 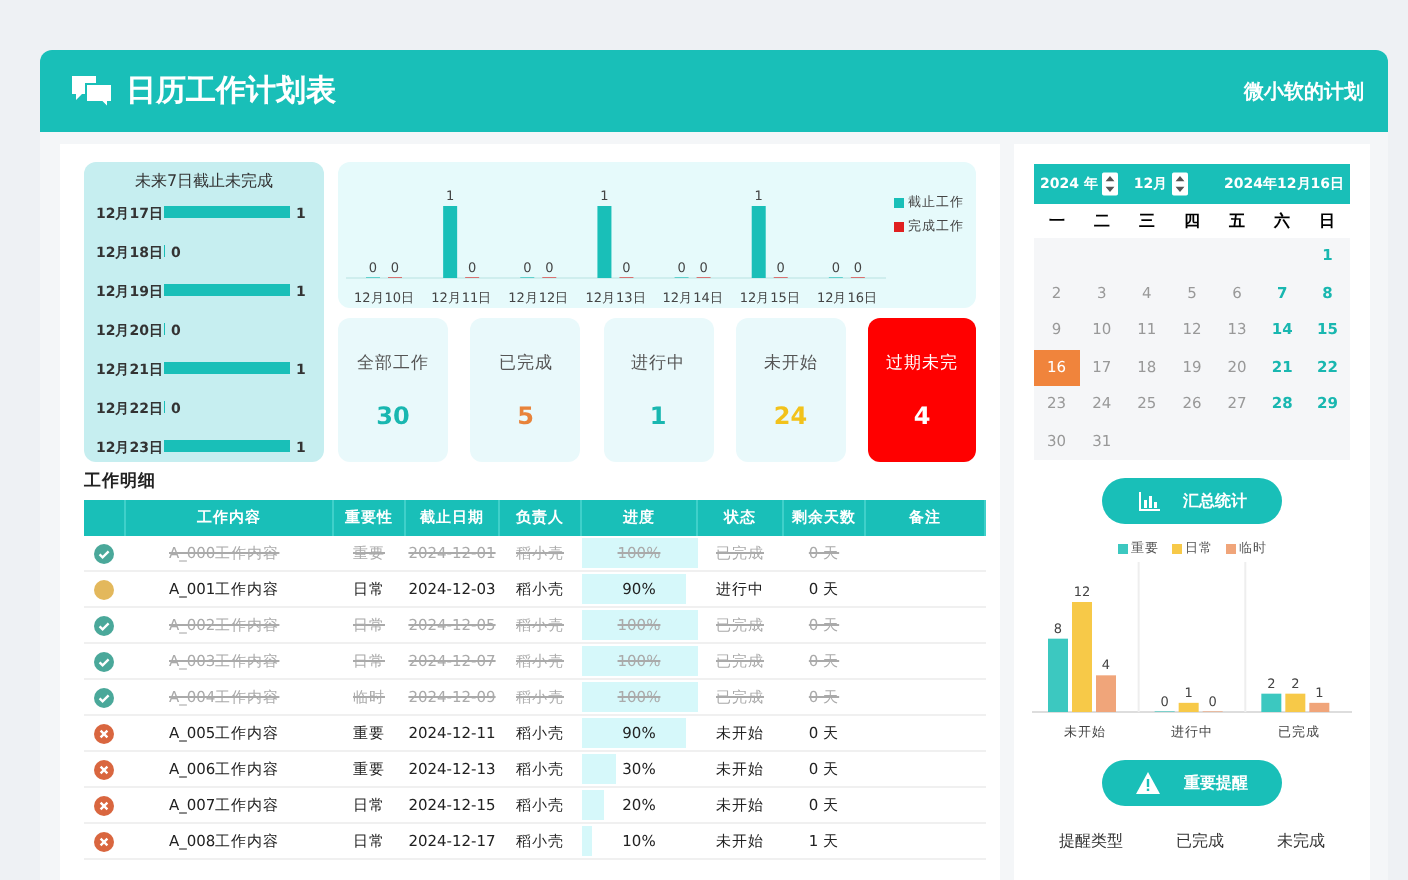 I want to click on stat-label: 已完成, so click(x=525, y=363).